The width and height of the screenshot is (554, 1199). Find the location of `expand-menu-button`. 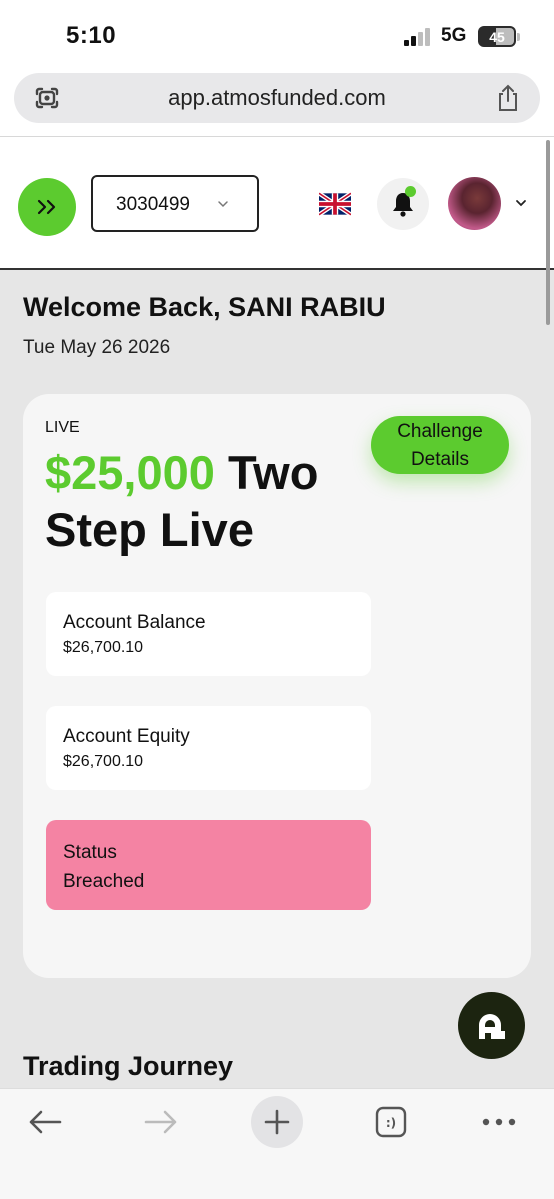

expand-menu-button is located at coordinates (47, 207).